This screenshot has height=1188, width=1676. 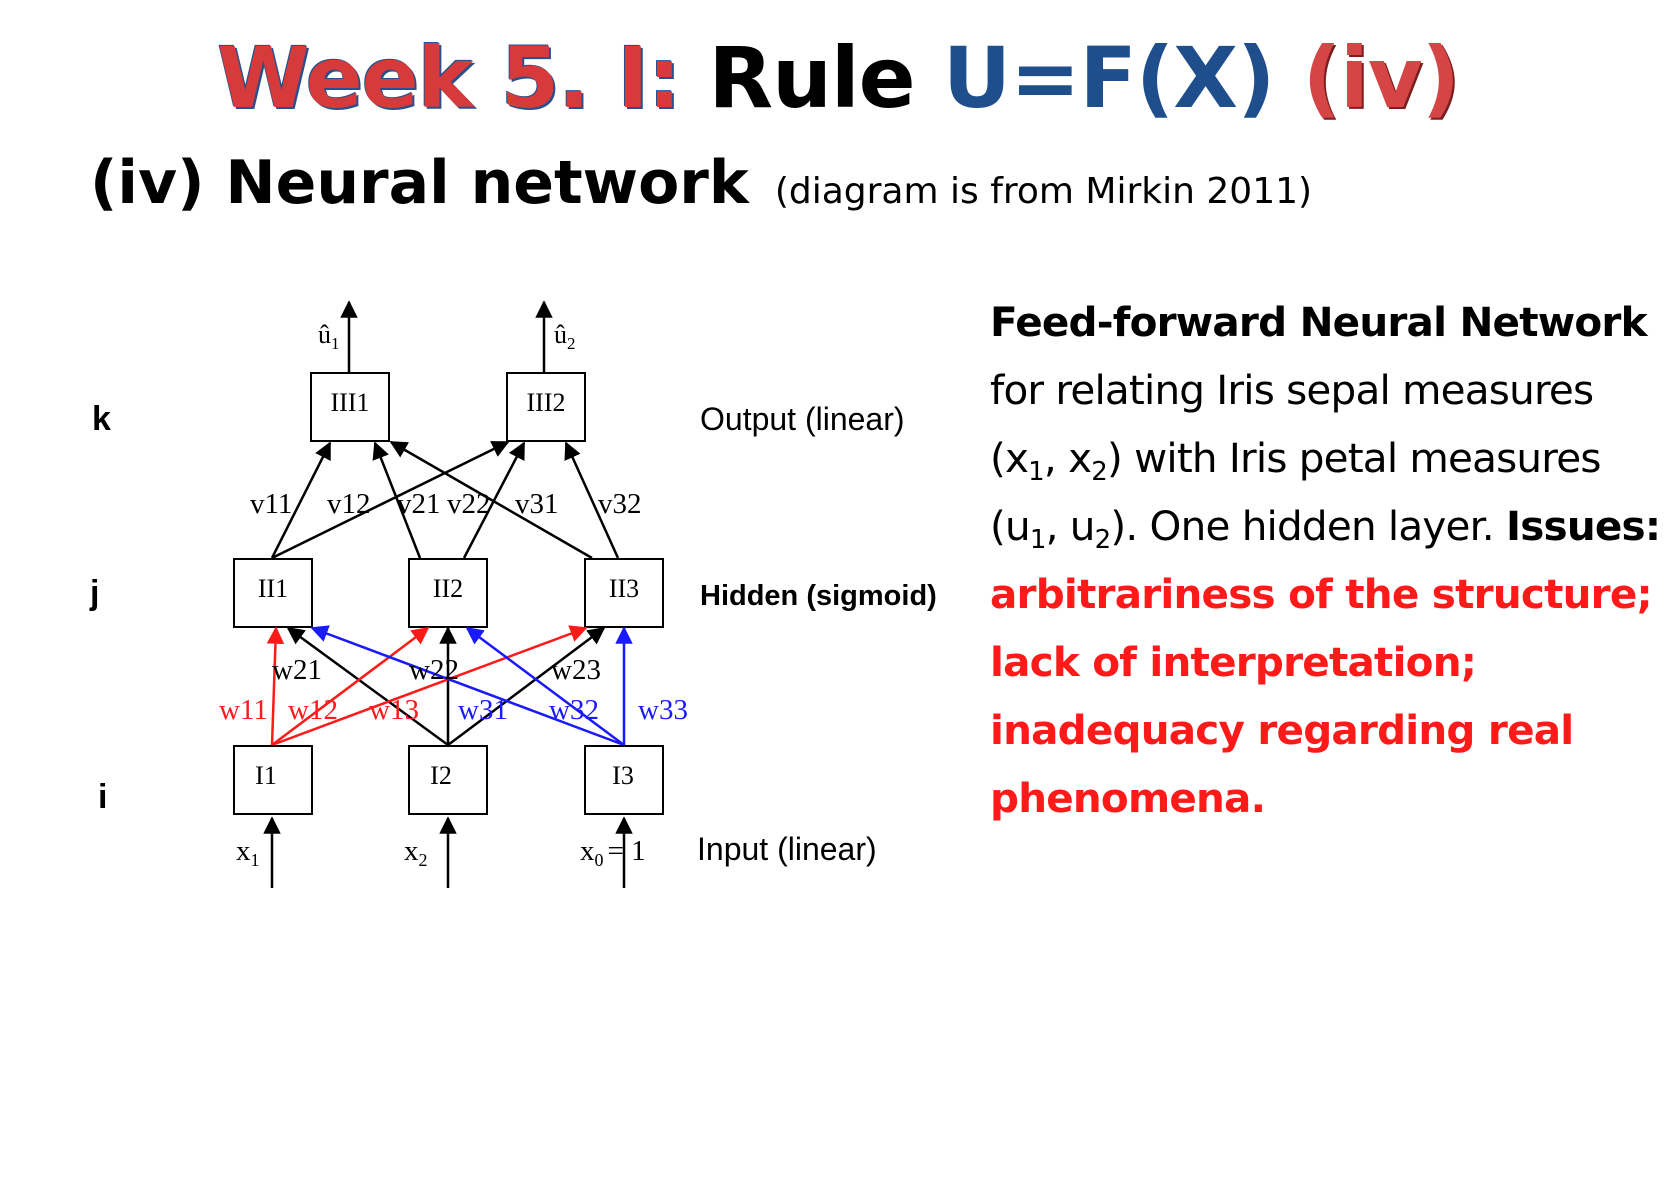 I want to click on edge-w21, so click(x=367, y=686).